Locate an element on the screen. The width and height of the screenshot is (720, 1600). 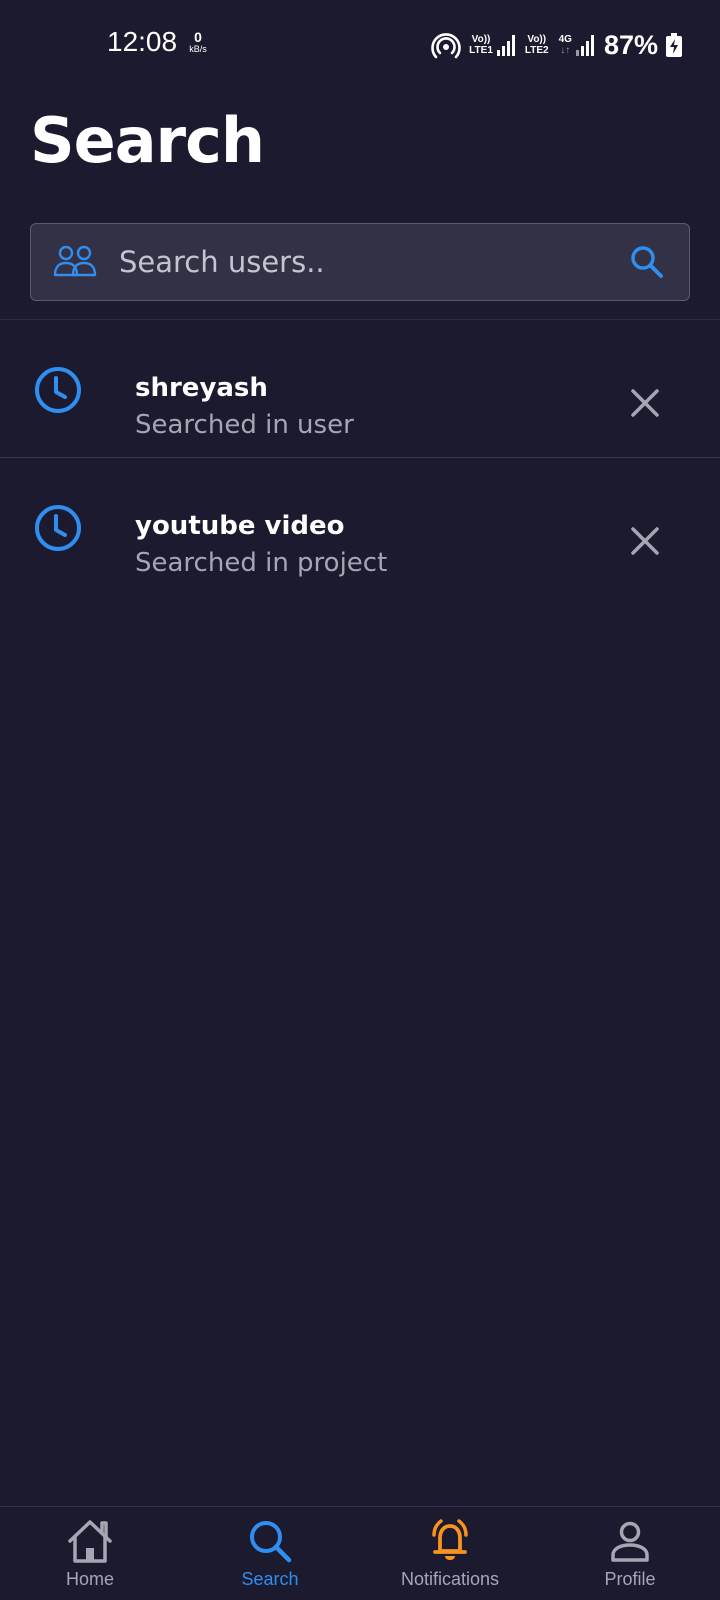
search-button is located at coordinates (647, 262).